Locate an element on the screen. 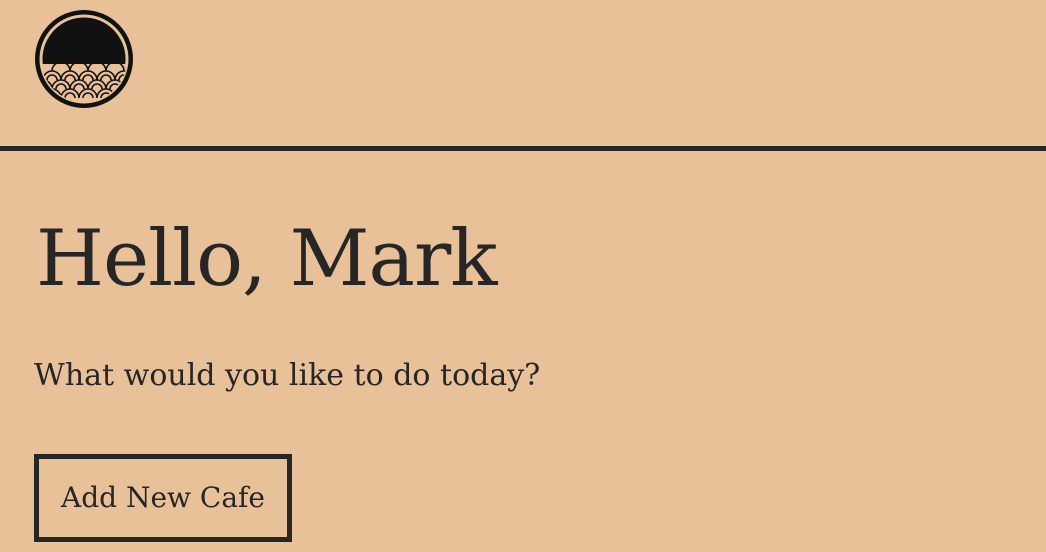 The image size is (1046, 552). greeting-heading: Hello, Mark is located at coordinates (267, 259).